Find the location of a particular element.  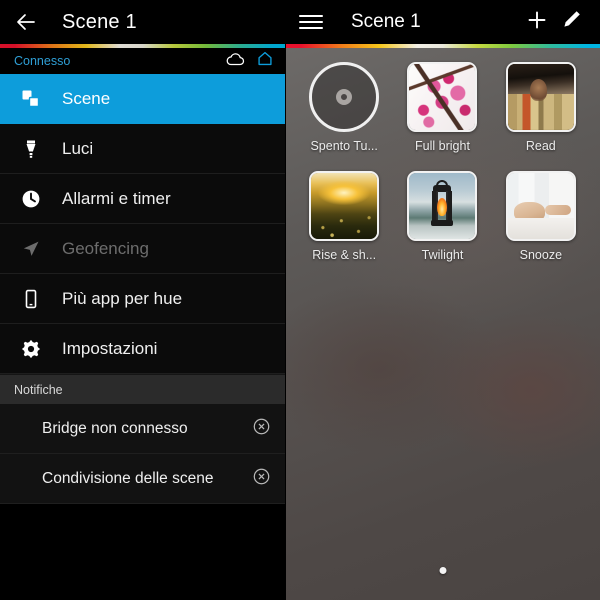

page-indicator-dot is located at coordinates (442, 570).